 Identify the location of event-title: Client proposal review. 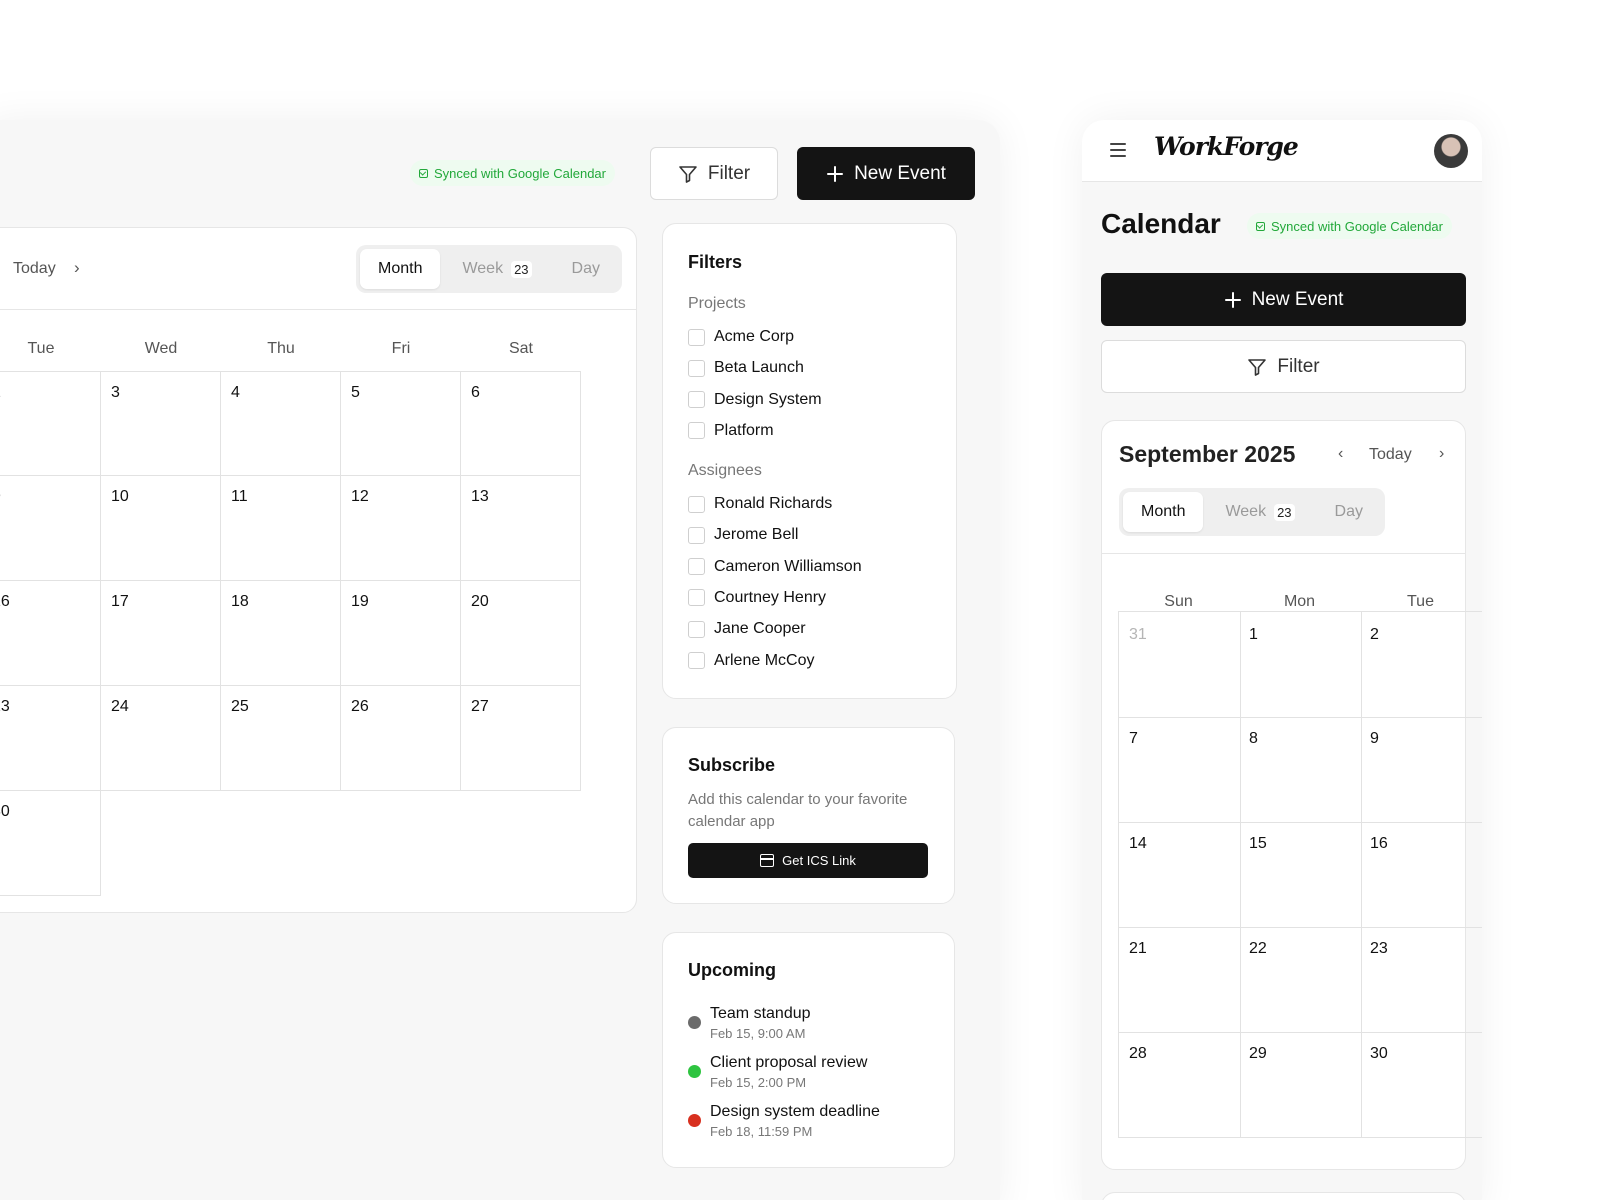
(789, 1062).